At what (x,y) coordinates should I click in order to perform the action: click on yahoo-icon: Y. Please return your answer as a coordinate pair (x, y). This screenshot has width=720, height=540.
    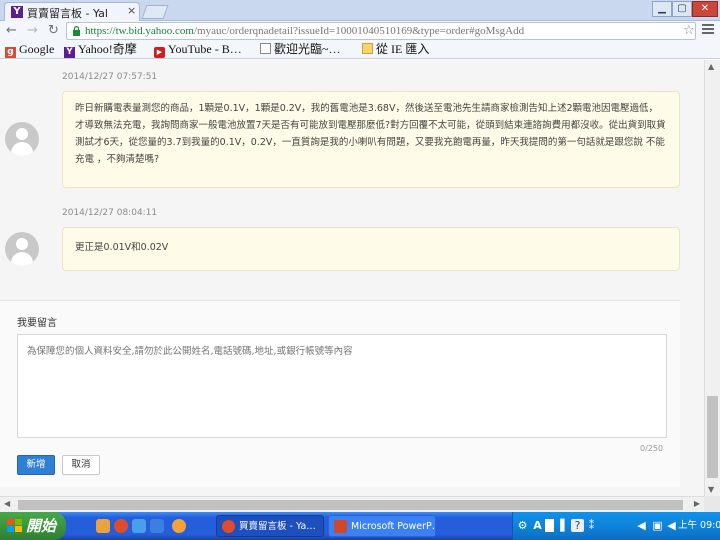
    Looking at the image, I should click on (69, 52).